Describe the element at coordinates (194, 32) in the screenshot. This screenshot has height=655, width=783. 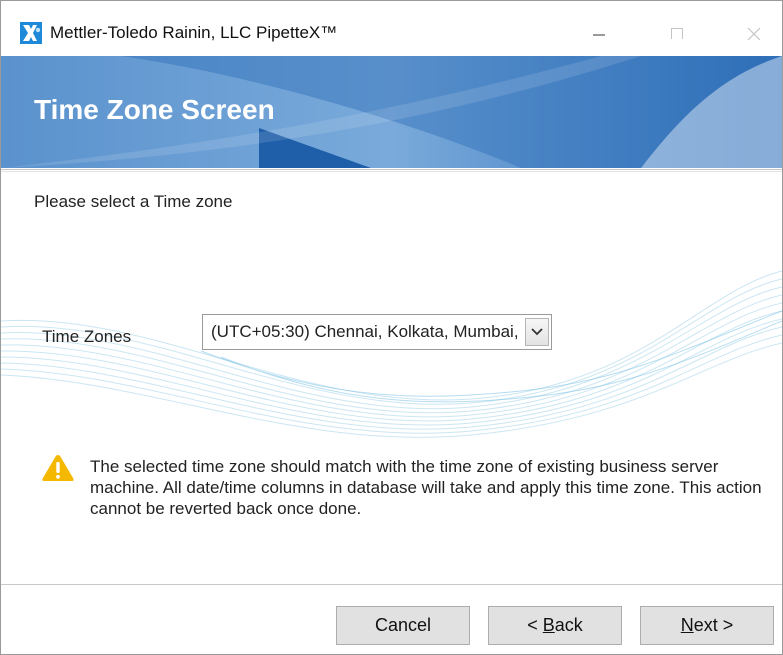
I see `window-title: Mettler-Toledo Rainin, LLC PipetteX™` at that location.